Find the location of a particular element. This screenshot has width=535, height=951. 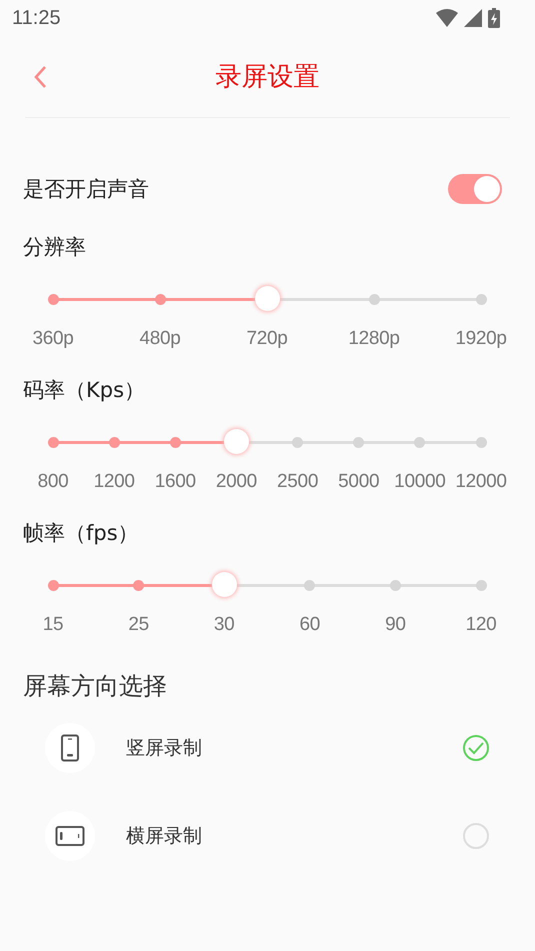

status-time: 11:25 is located at coordinates (36, 18).